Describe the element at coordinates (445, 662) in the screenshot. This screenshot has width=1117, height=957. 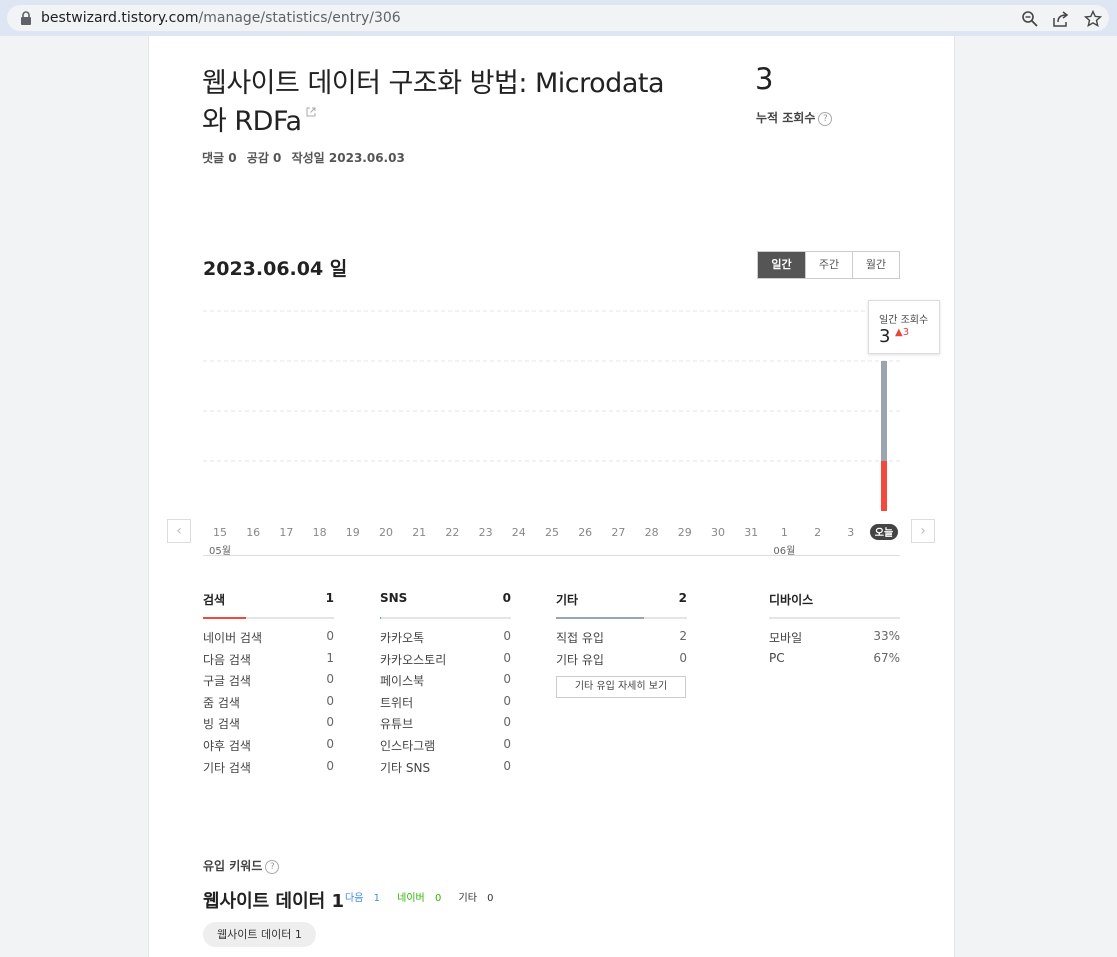
I see `sns-row: 카카오스토리 0` at that location.